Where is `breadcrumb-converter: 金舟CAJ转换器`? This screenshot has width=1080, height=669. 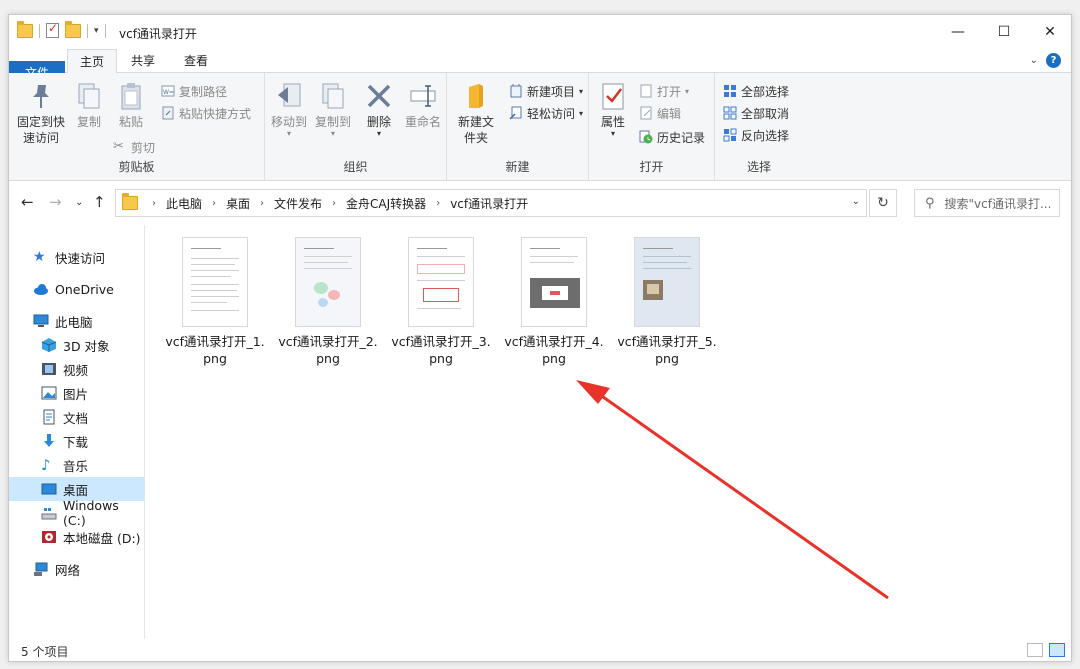
breadcrumb-converter: 金舟CAJ转换器 is located at coordinates (386, 203).